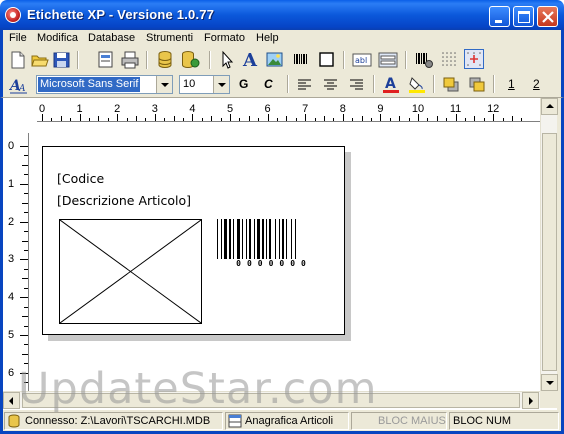 This screenshot has width=564, height=434. I want to click on page-setup-icon, so click(106, 60).